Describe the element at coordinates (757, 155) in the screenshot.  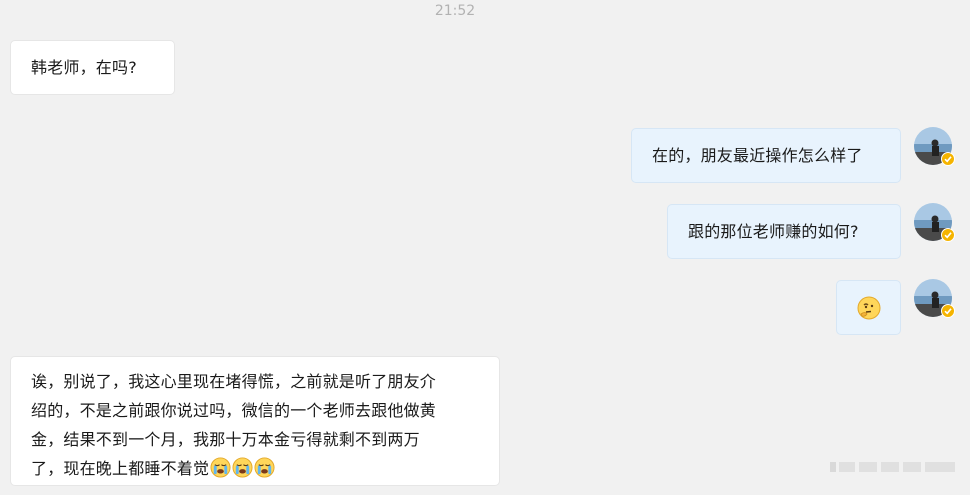
I see `message-text: 在的，朋友最近操作怎么样了` at that location.